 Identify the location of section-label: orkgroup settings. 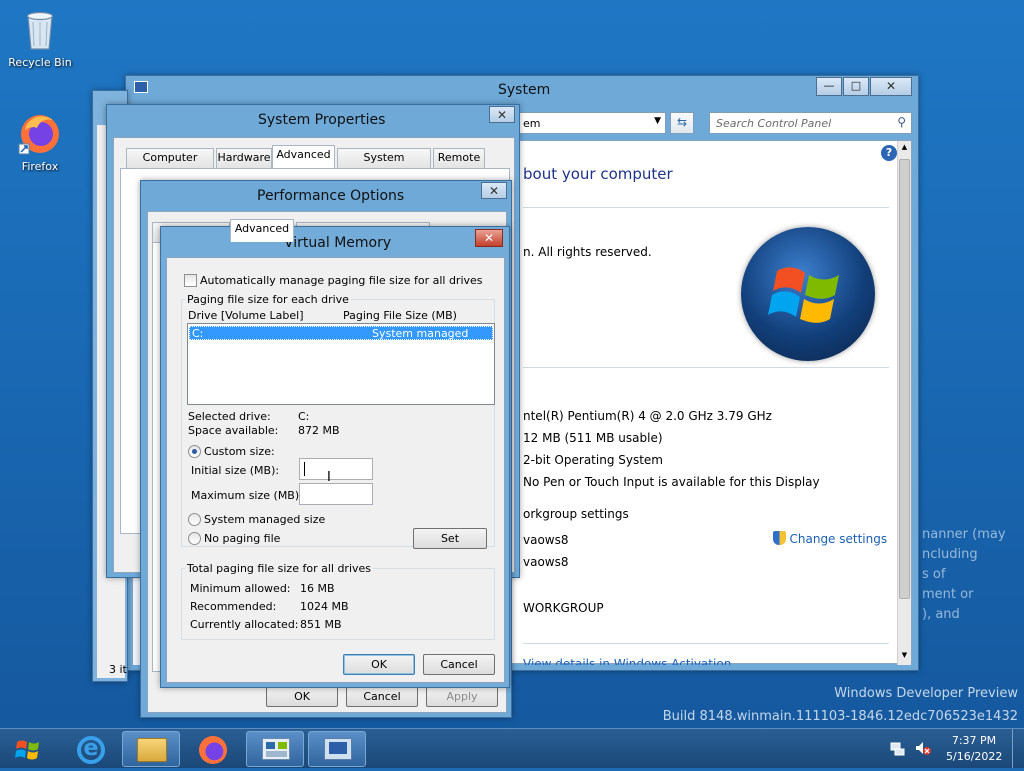
(576, 514).